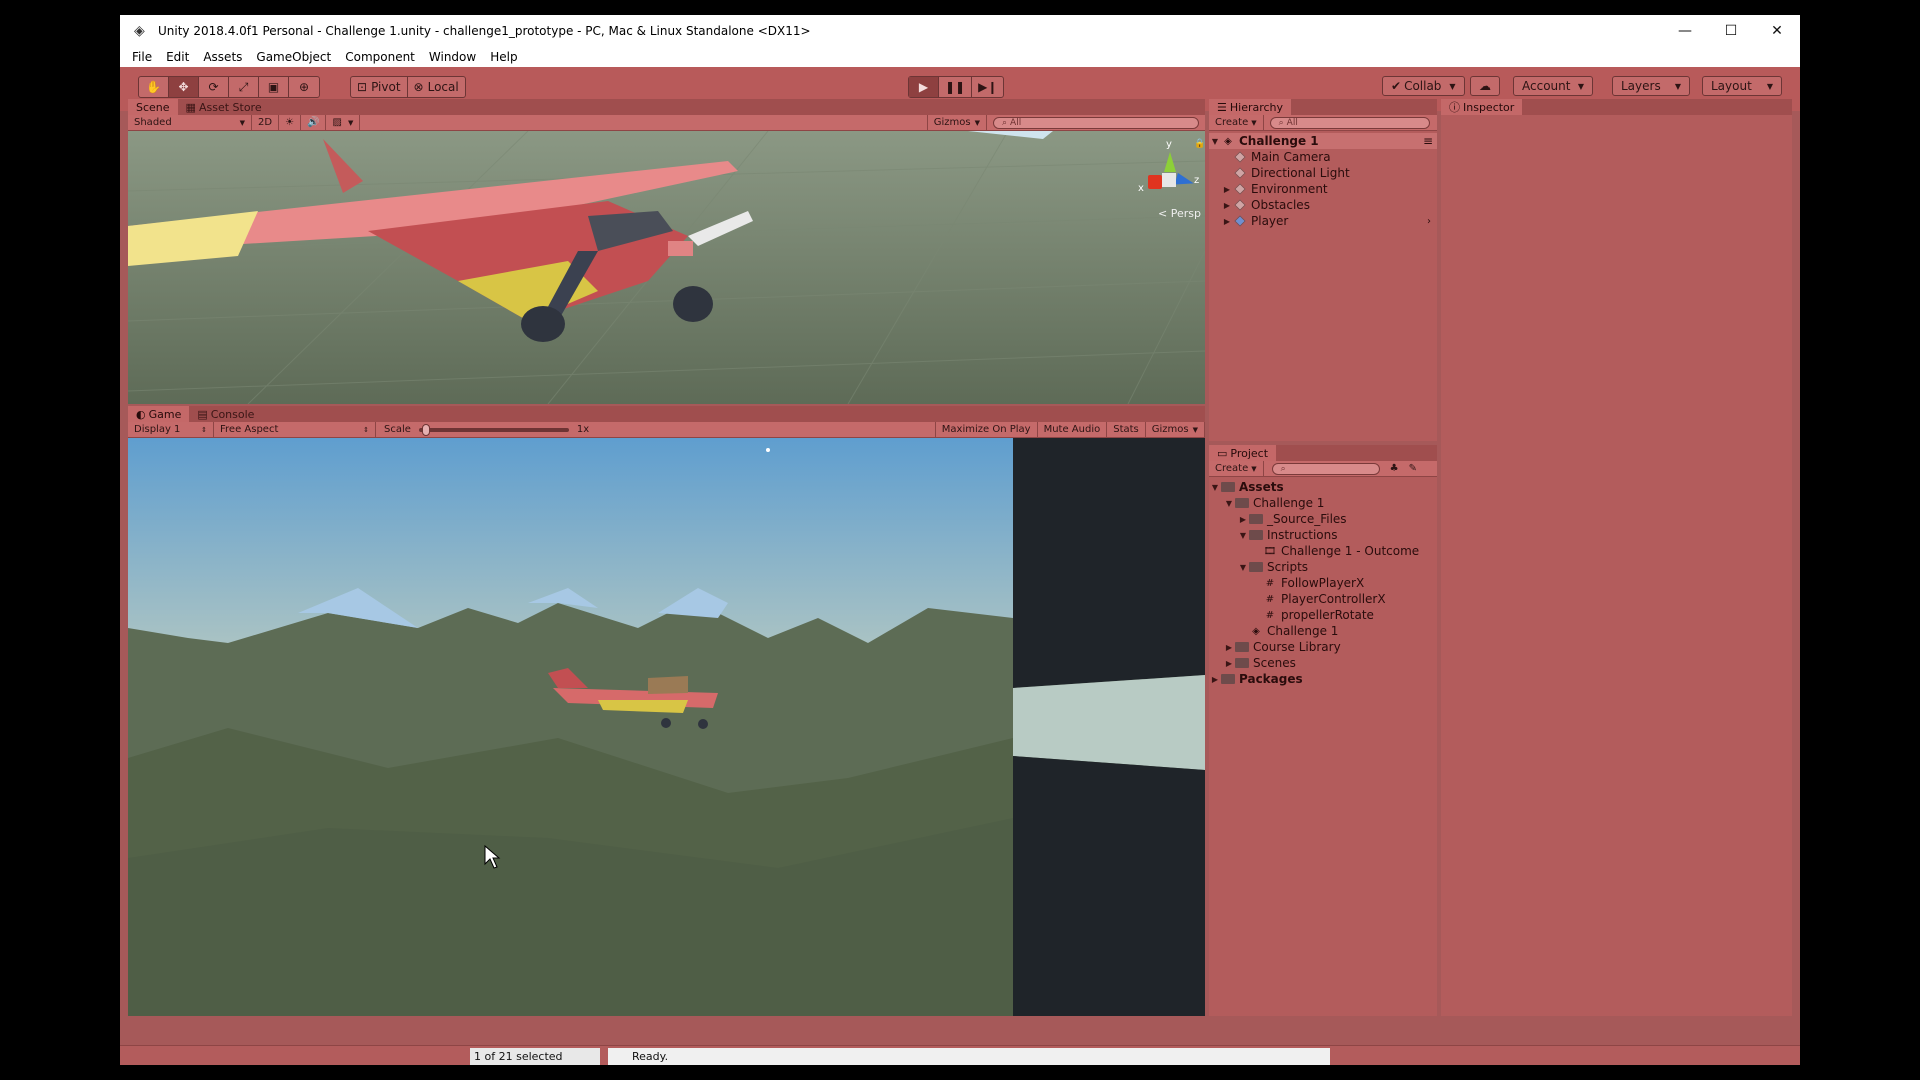 This screenshot has height=1080, width=1920. Describe the element at coordinates (1553, 86) in the screenshot. I see `account-dropdown: Account ▼` at that location.